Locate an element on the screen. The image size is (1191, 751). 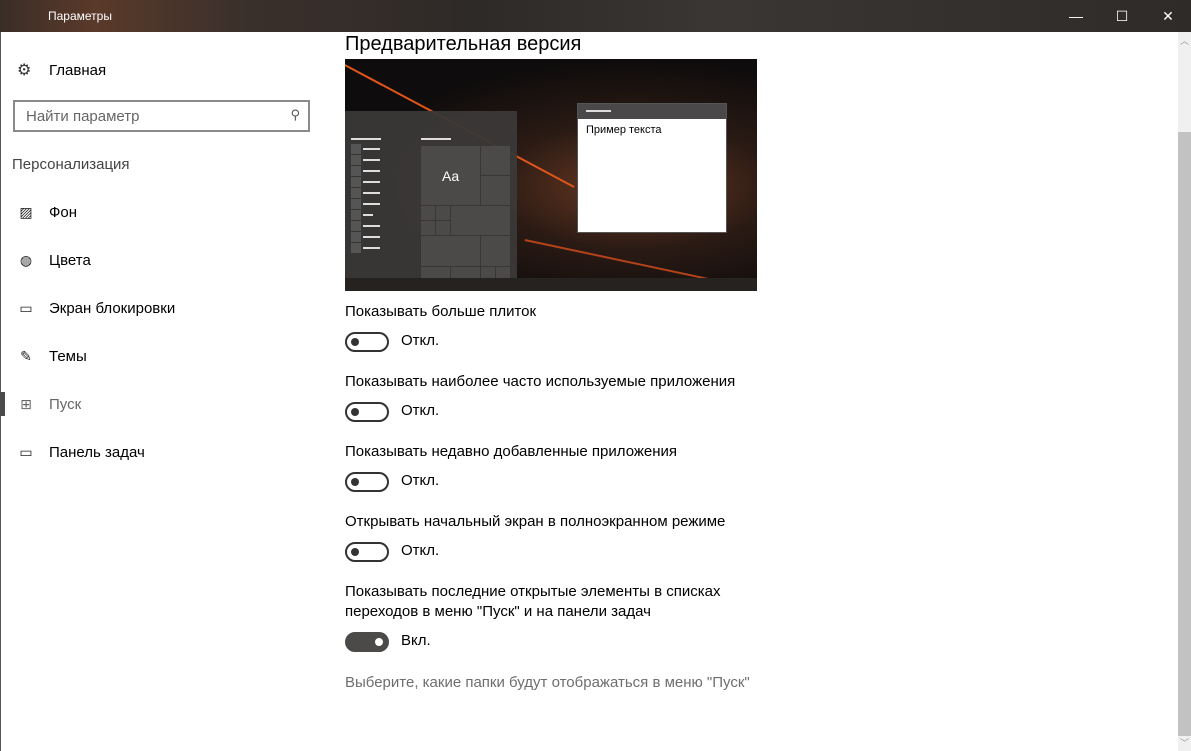
window-title: Параметры is located at coordinates (80, 16).